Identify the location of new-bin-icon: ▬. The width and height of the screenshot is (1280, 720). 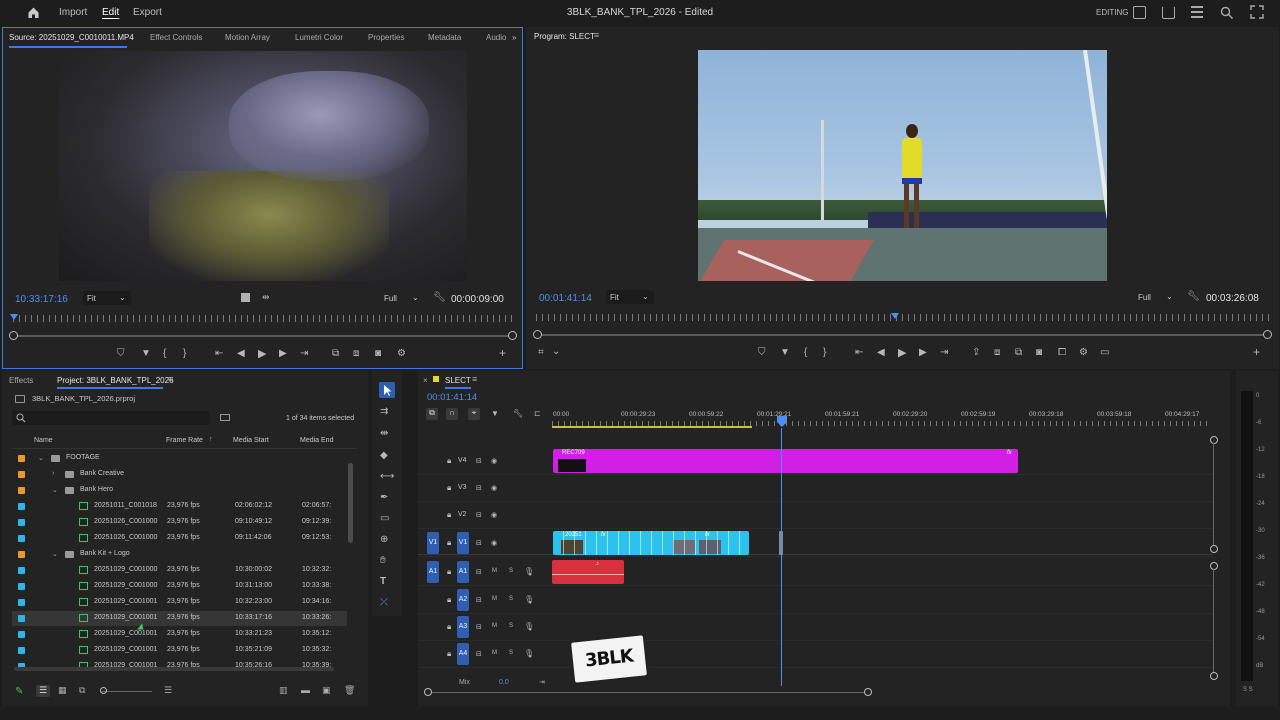
(305, 690).